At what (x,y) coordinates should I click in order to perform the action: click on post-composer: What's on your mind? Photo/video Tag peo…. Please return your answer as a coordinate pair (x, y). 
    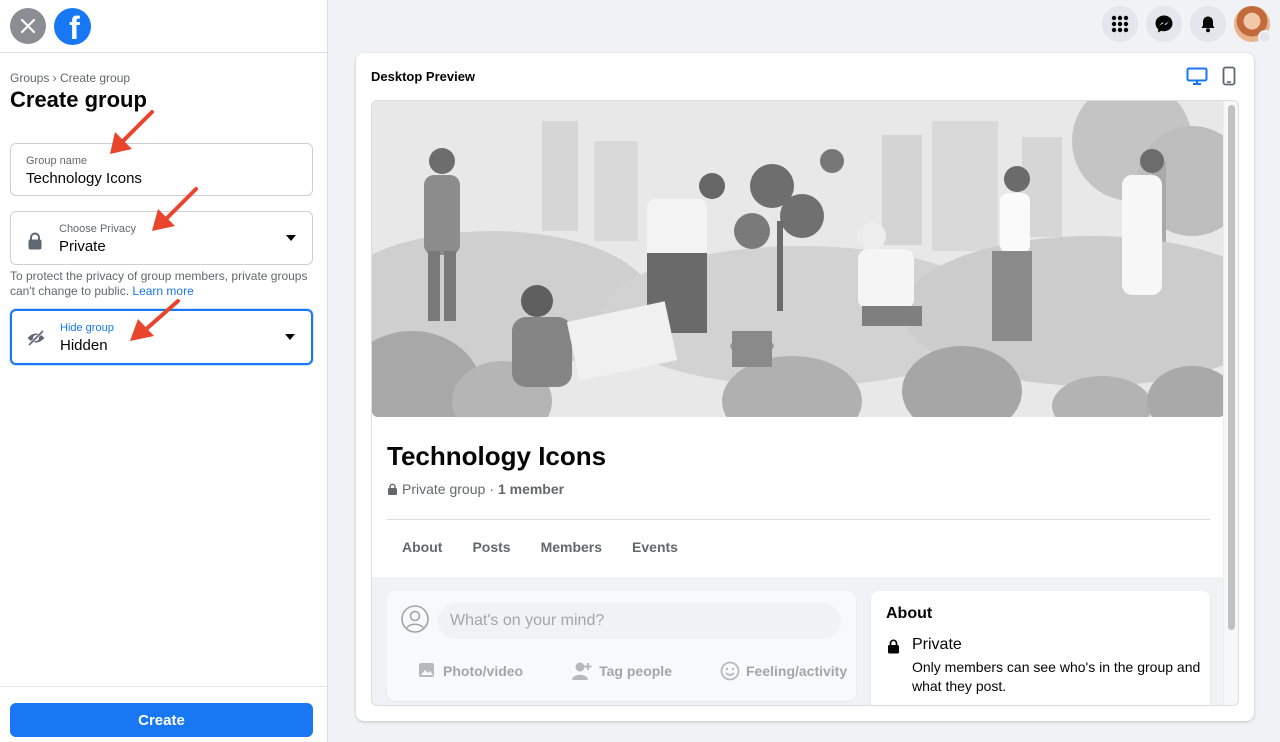
    Looking at the image, I should click on (621, 646).